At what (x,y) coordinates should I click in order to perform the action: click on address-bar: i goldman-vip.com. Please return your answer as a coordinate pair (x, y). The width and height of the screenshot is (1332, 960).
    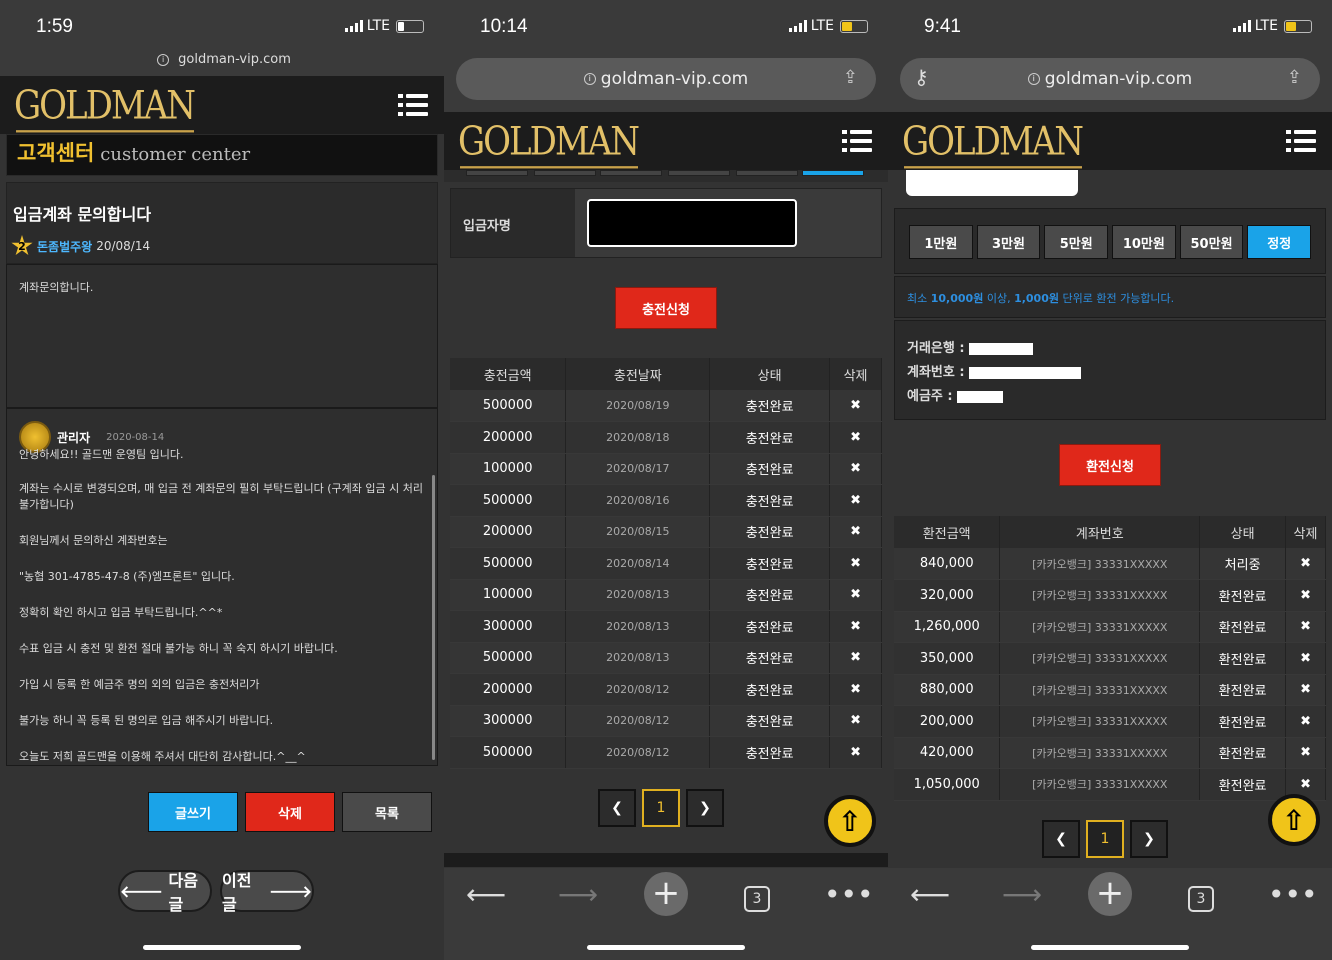
    Looking at the image, I should click on (222, 60).